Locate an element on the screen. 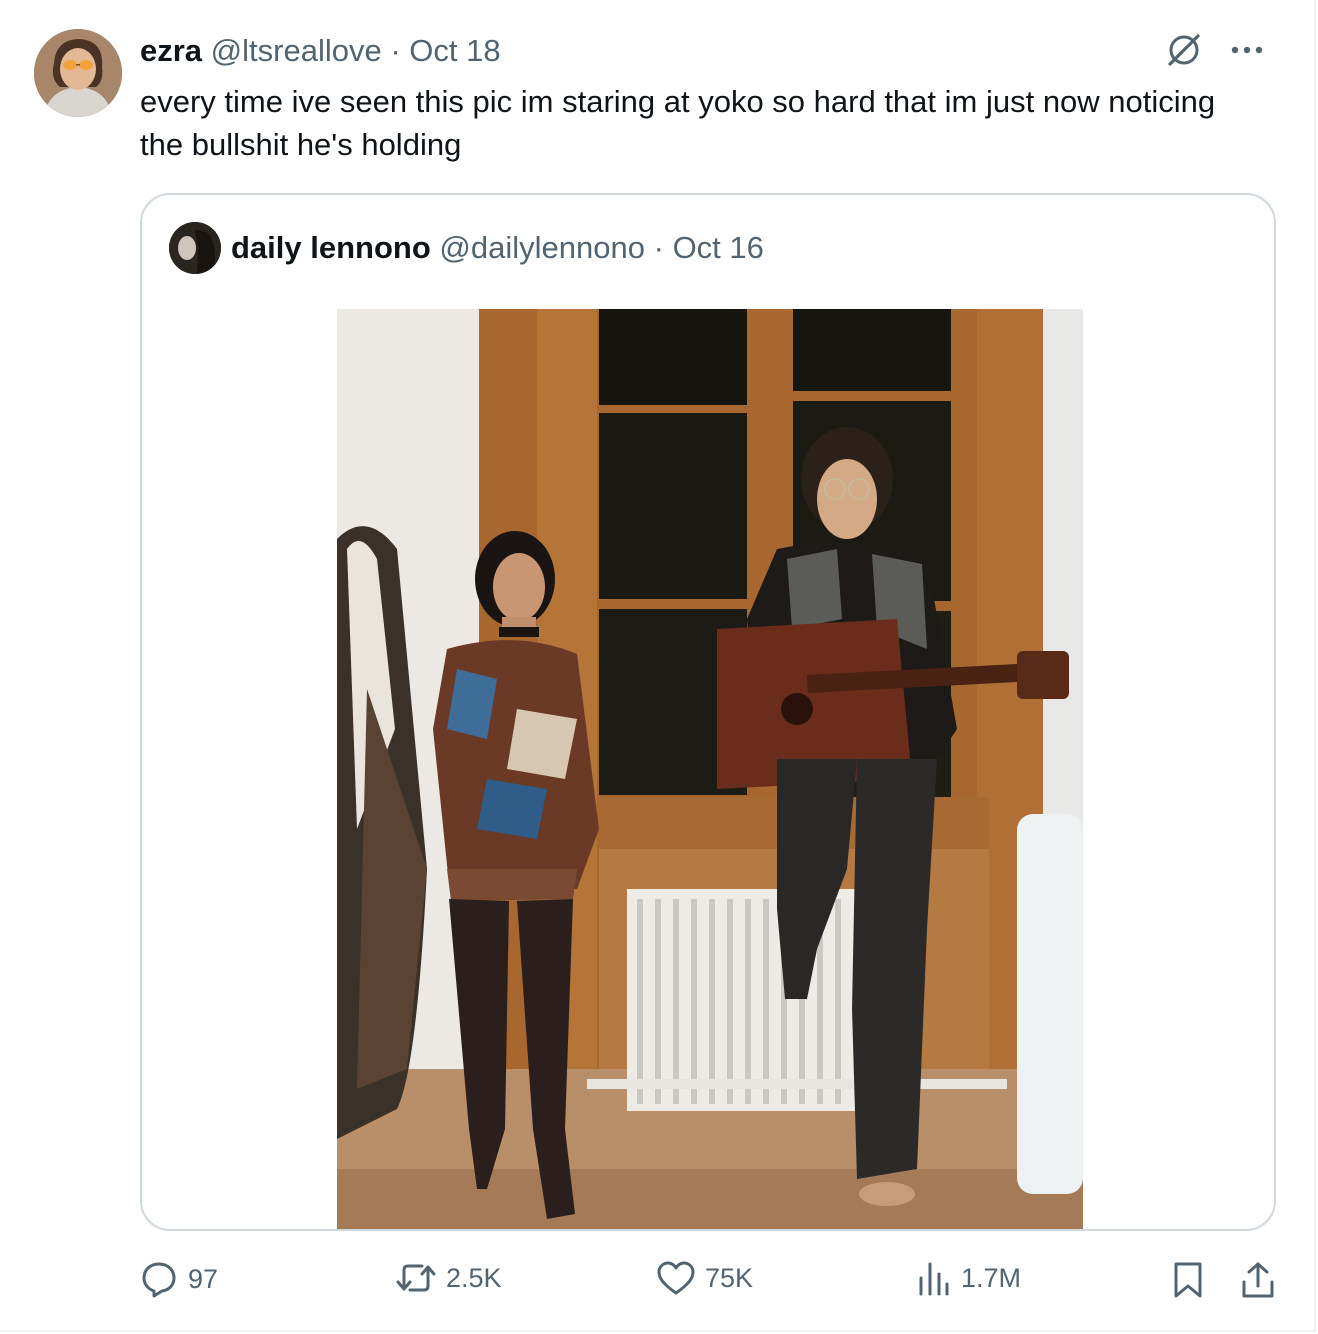 This screenshot has height=1334, width=1318. tweet-actions: 97 2.5K 75K 1.7M is located at coordinates (710, 1284).